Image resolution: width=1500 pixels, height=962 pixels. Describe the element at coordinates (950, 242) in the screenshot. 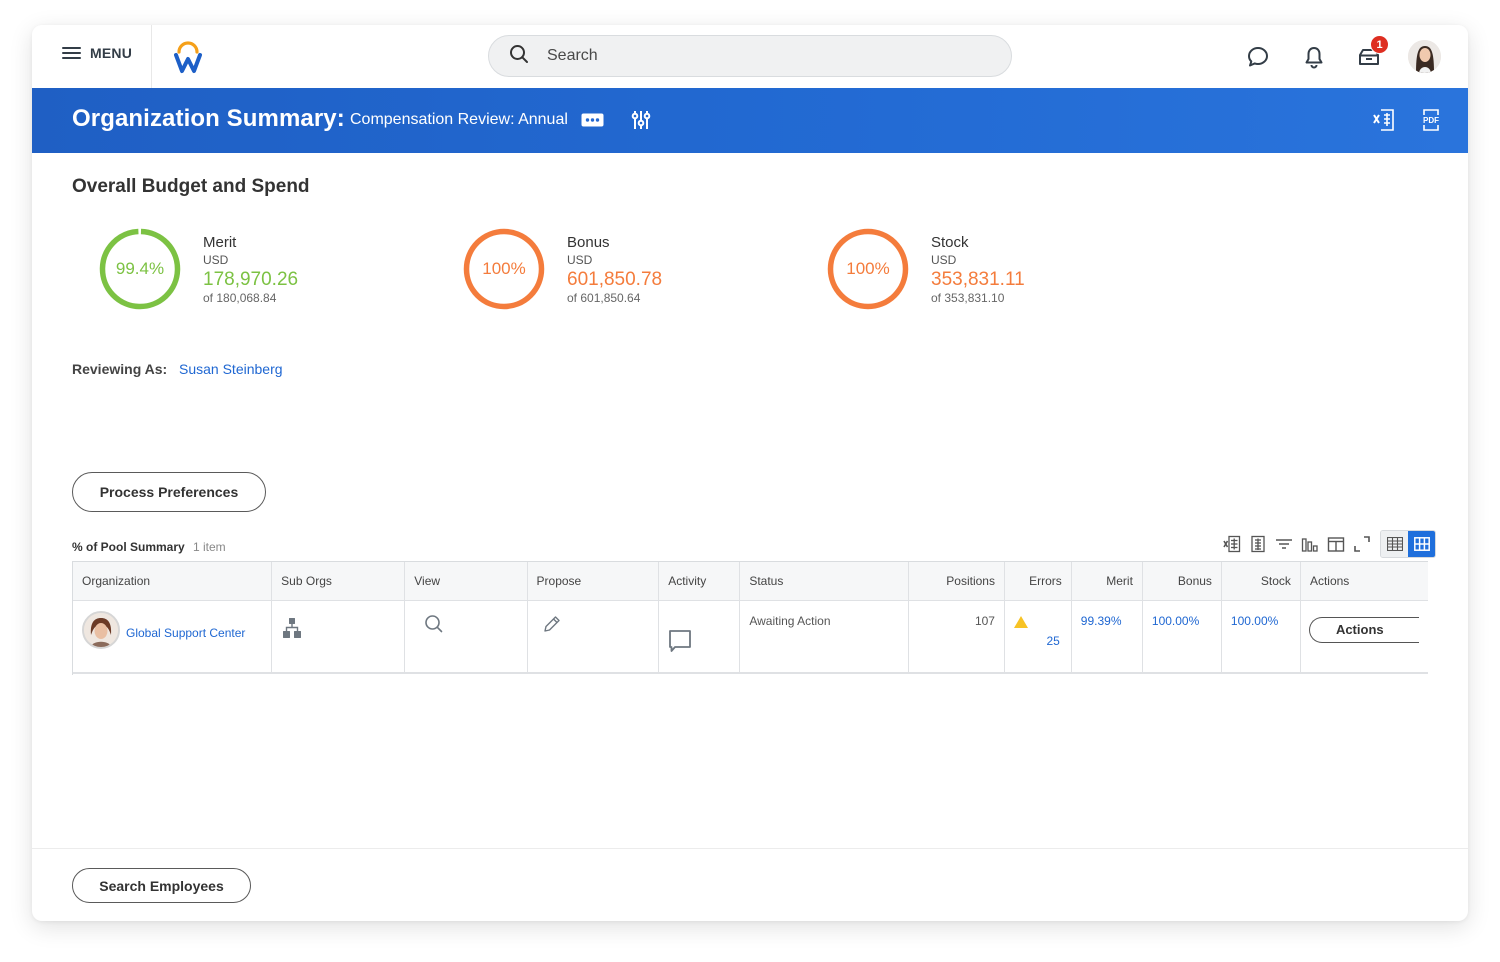

I see `stock-name: Stock` at that location.